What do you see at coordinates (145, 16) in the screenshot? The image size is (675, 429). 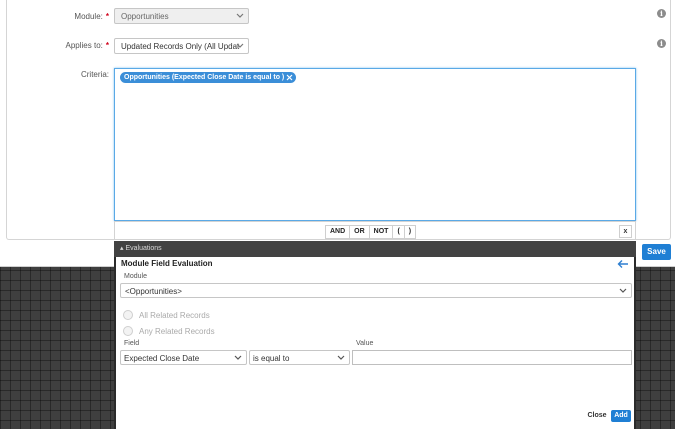 I see `module-select-value: Opportunities` at bounding box center [145, 16].